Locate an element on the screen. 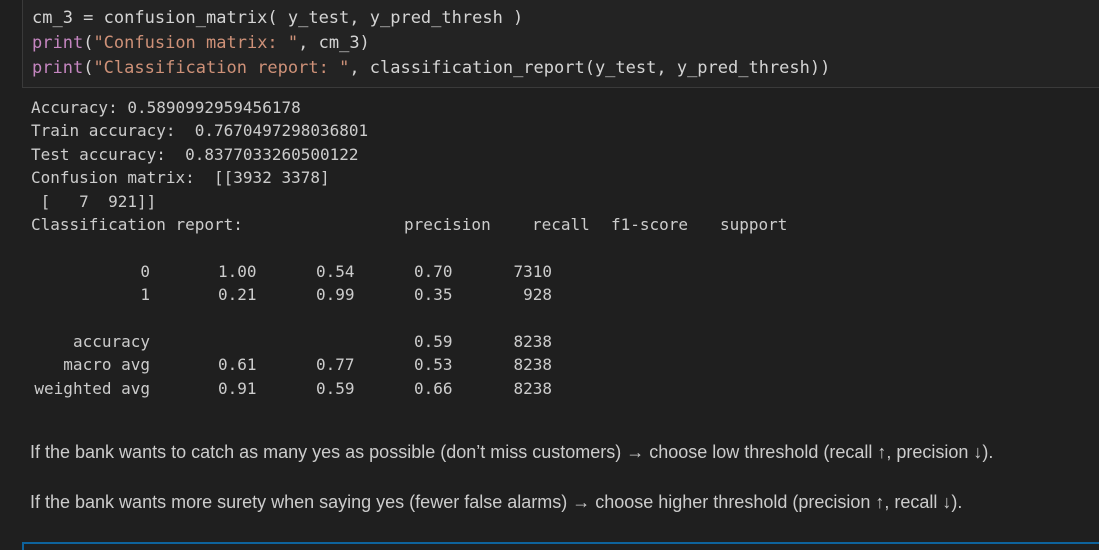 The image size is (1099, 550). support-value: 7310 is located at coordinates (532, 271).